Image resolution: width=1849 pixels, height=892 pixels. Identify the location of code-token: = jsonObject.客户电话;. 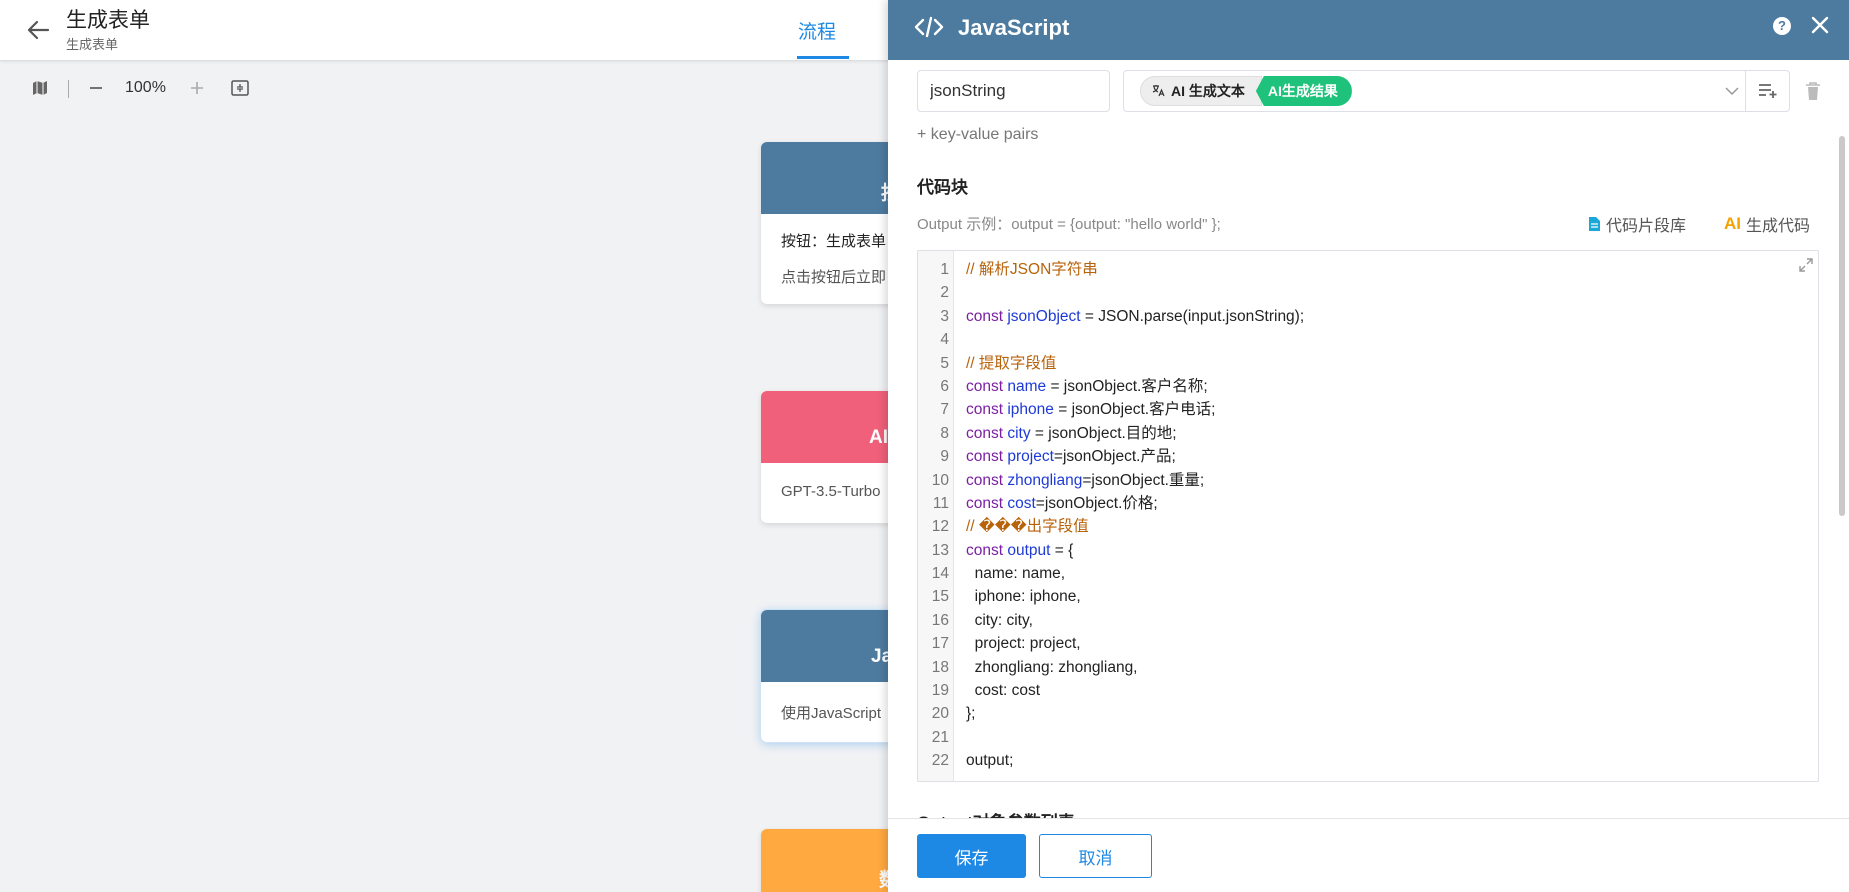
(1134, 410).